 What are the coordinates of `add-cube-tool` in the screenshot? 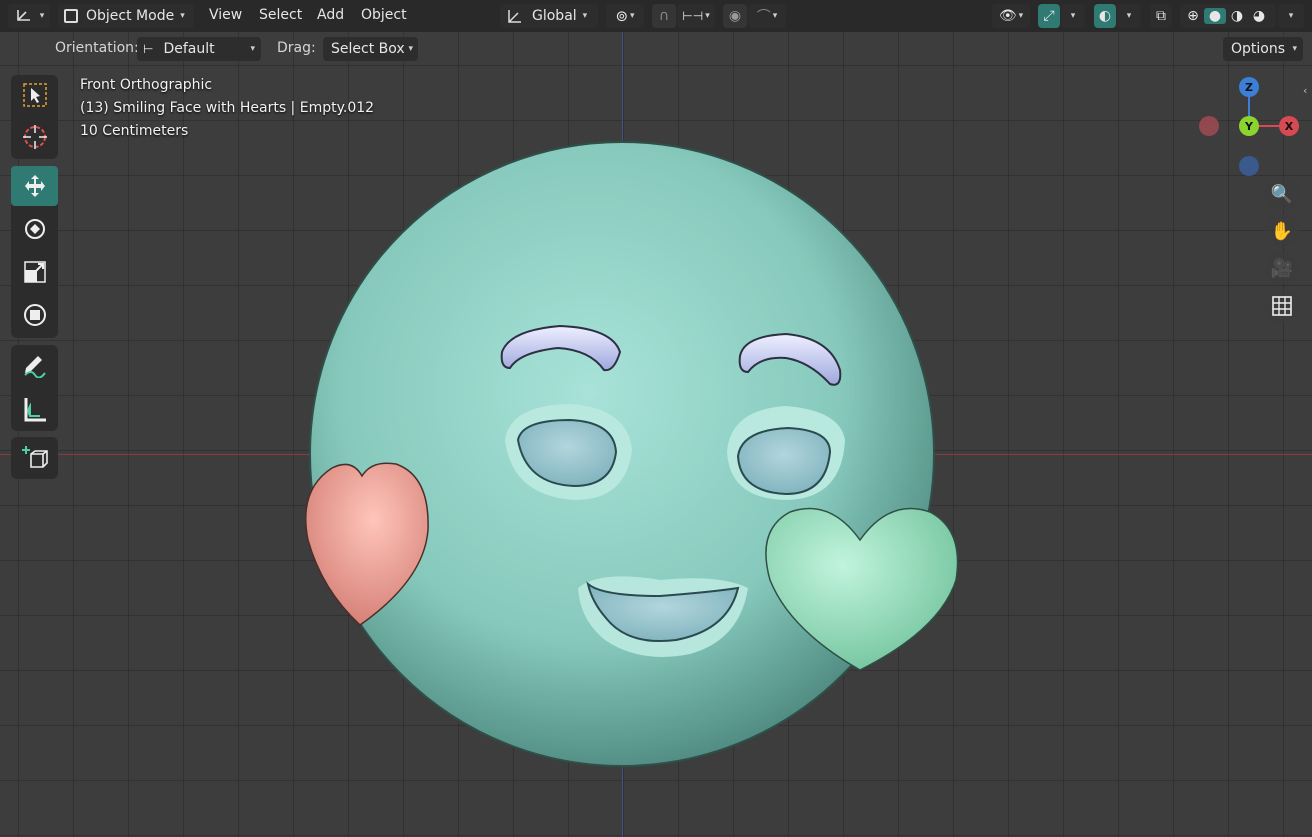 It's located at (34, 458).